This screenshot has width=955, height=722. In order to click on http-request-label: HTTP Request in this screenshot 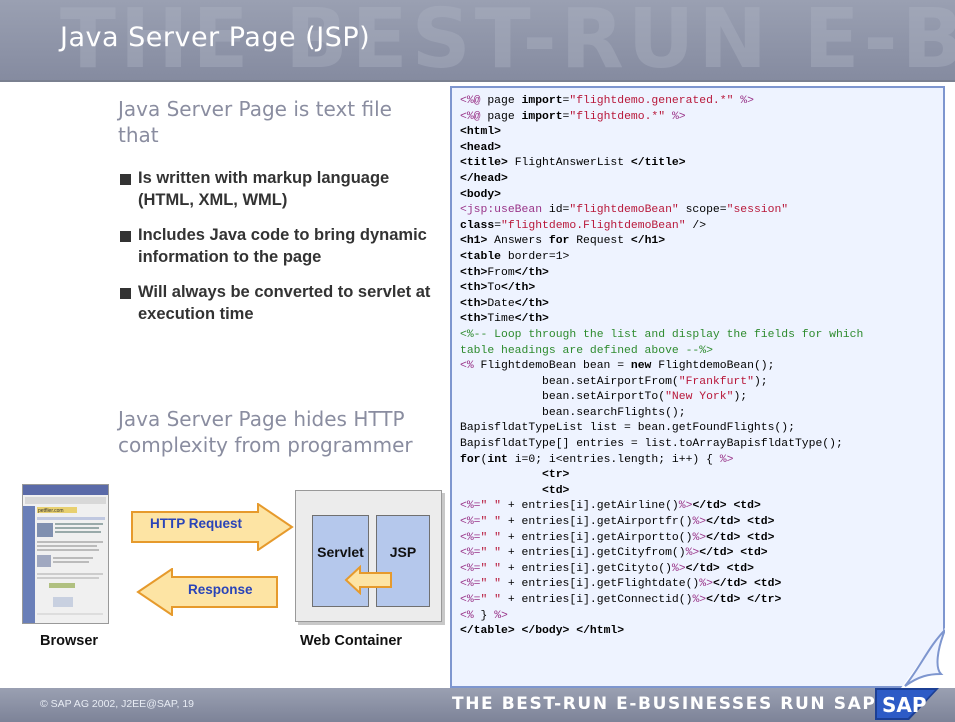, I will do `click(196, 523)`.